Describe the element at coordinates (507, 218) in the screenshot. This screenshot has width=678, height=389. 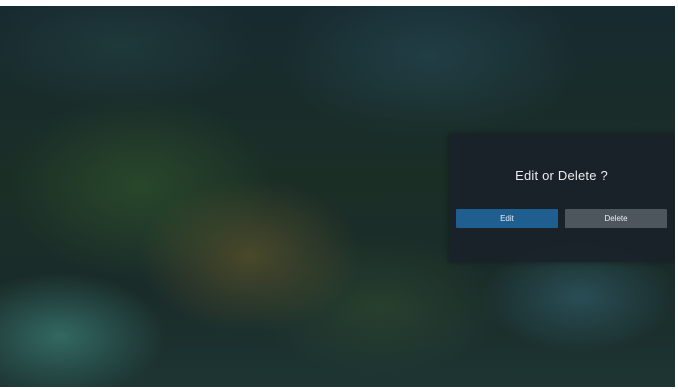
I see `edit-button: Edit` at that location.